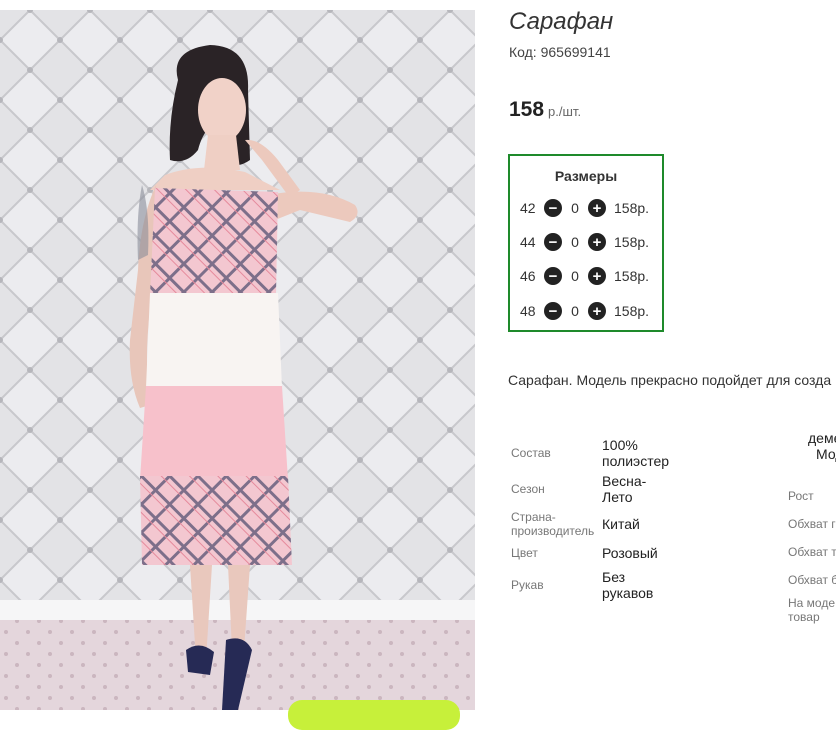  Describe the element at coordinates (374, 715) in the screenshot. I see `add-to-cart-button` at that location.